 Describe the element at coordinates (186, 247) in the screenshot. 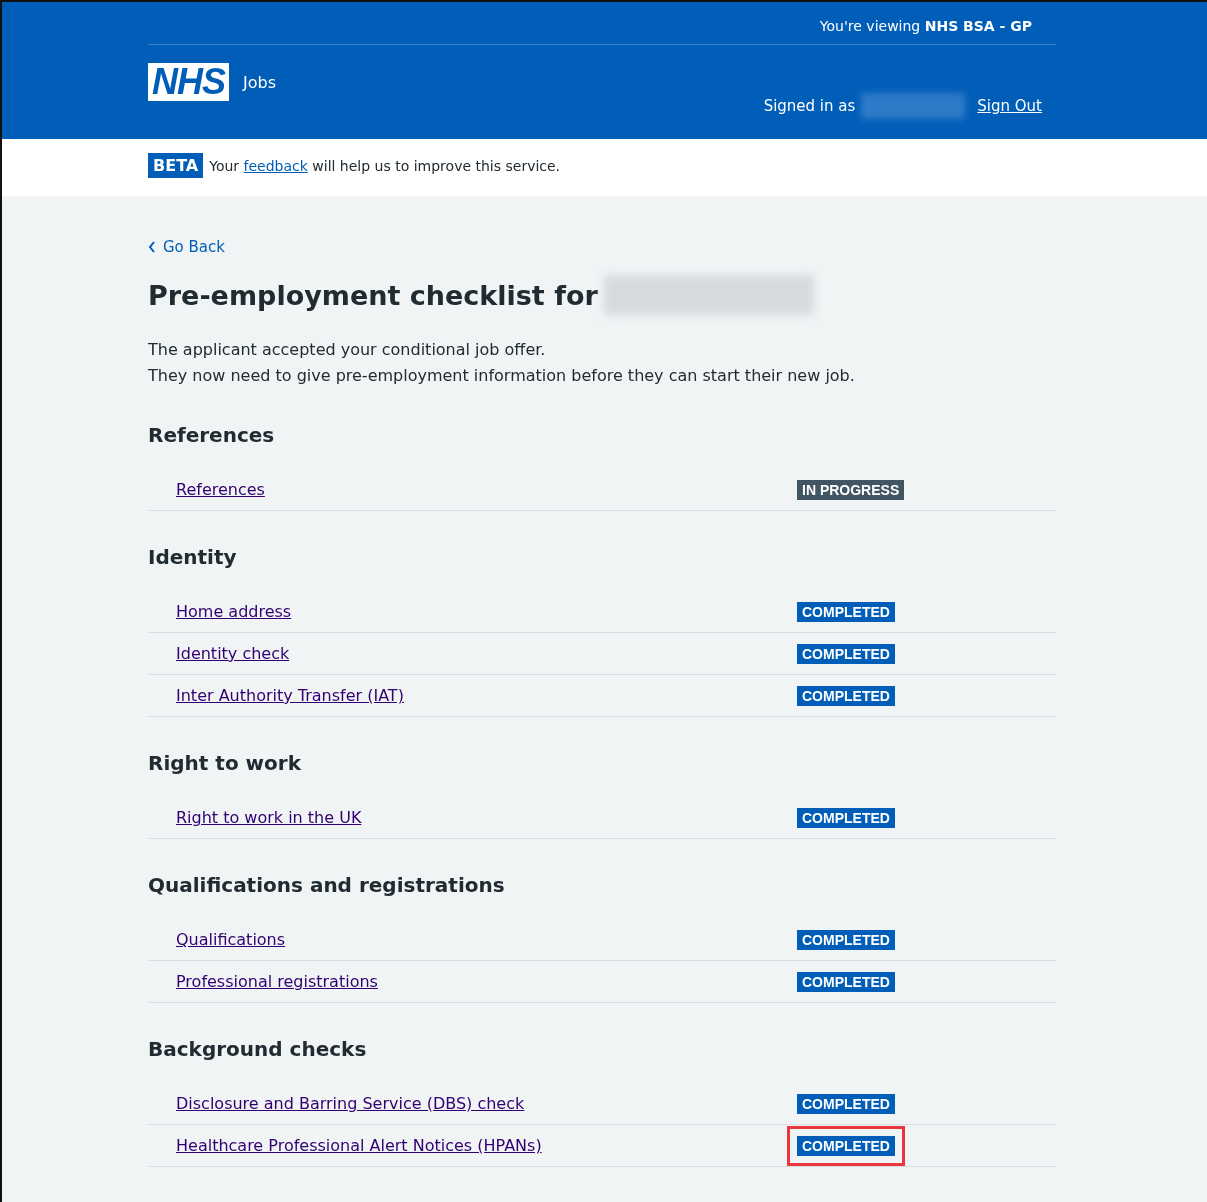

I see `back-link: Go Back` at that location.